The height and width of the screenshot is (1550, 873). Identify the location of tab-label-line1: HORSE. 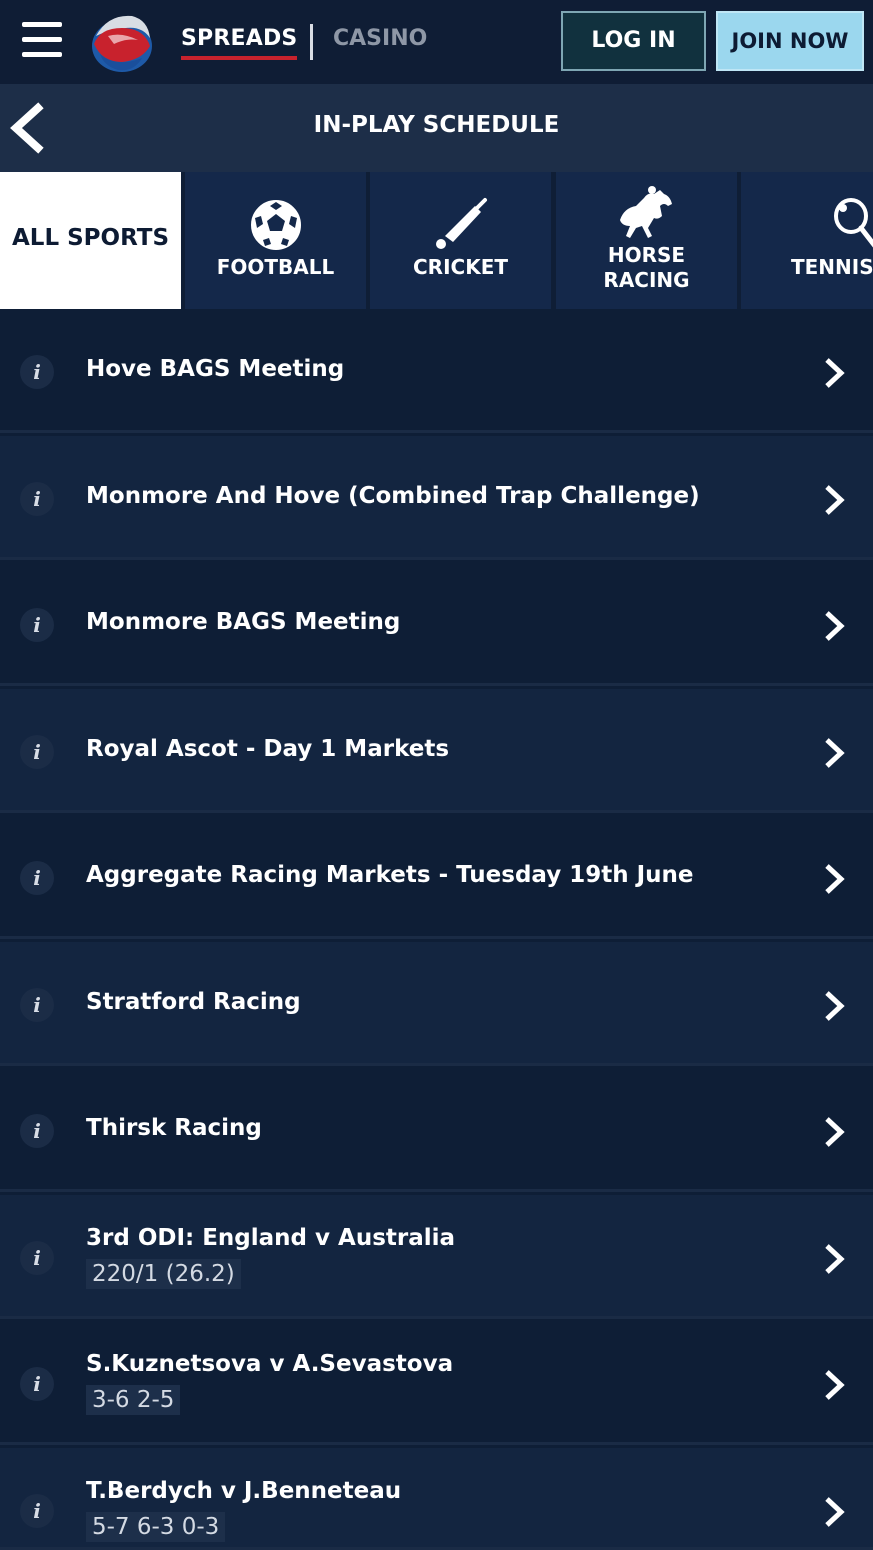
(646, 255).